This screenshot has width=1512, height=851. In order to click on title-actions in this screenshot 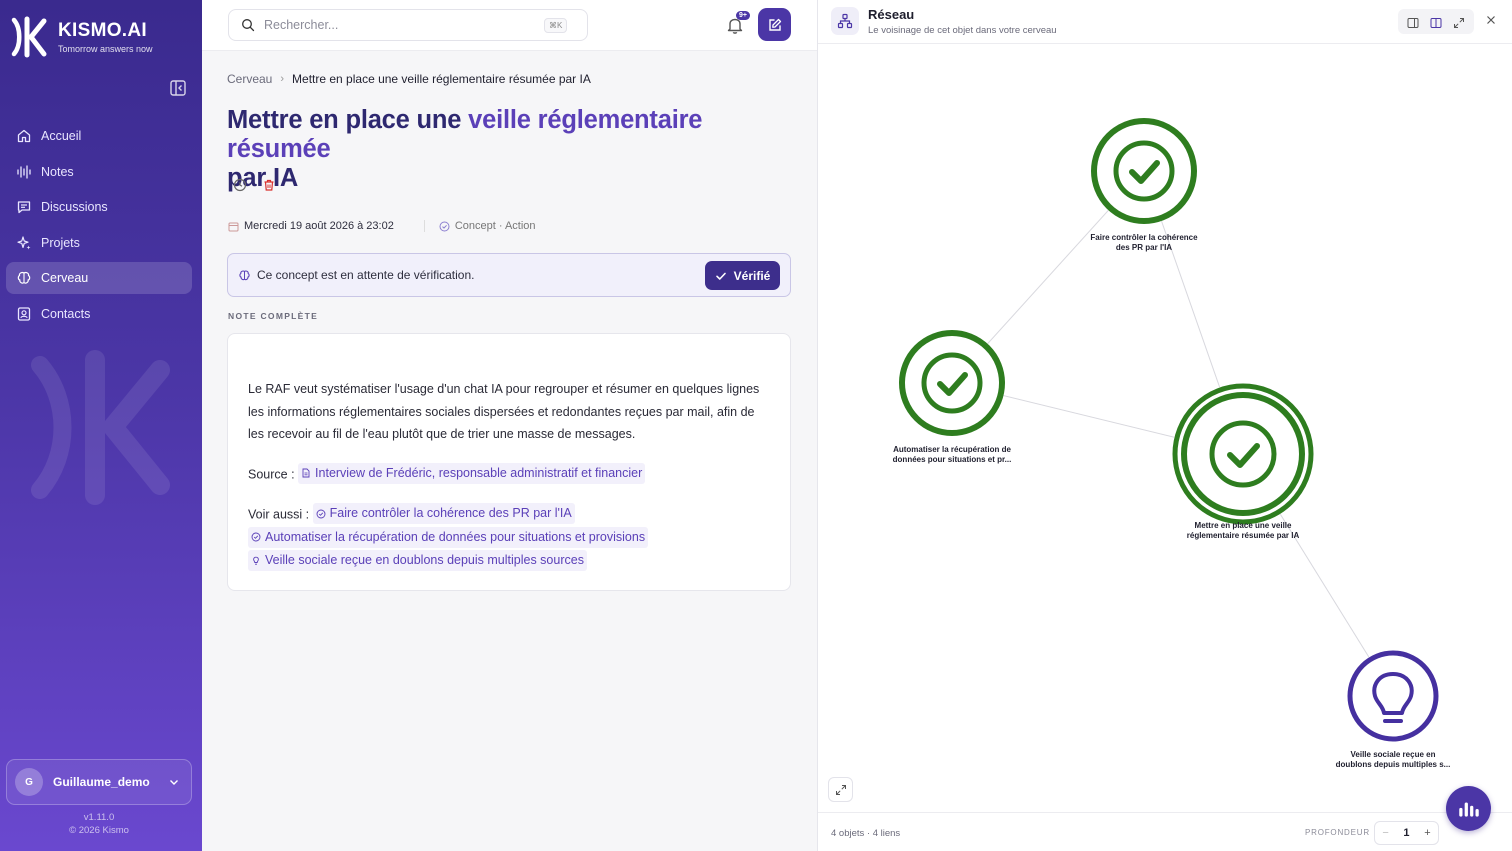, I will do `click(262, 185)`.